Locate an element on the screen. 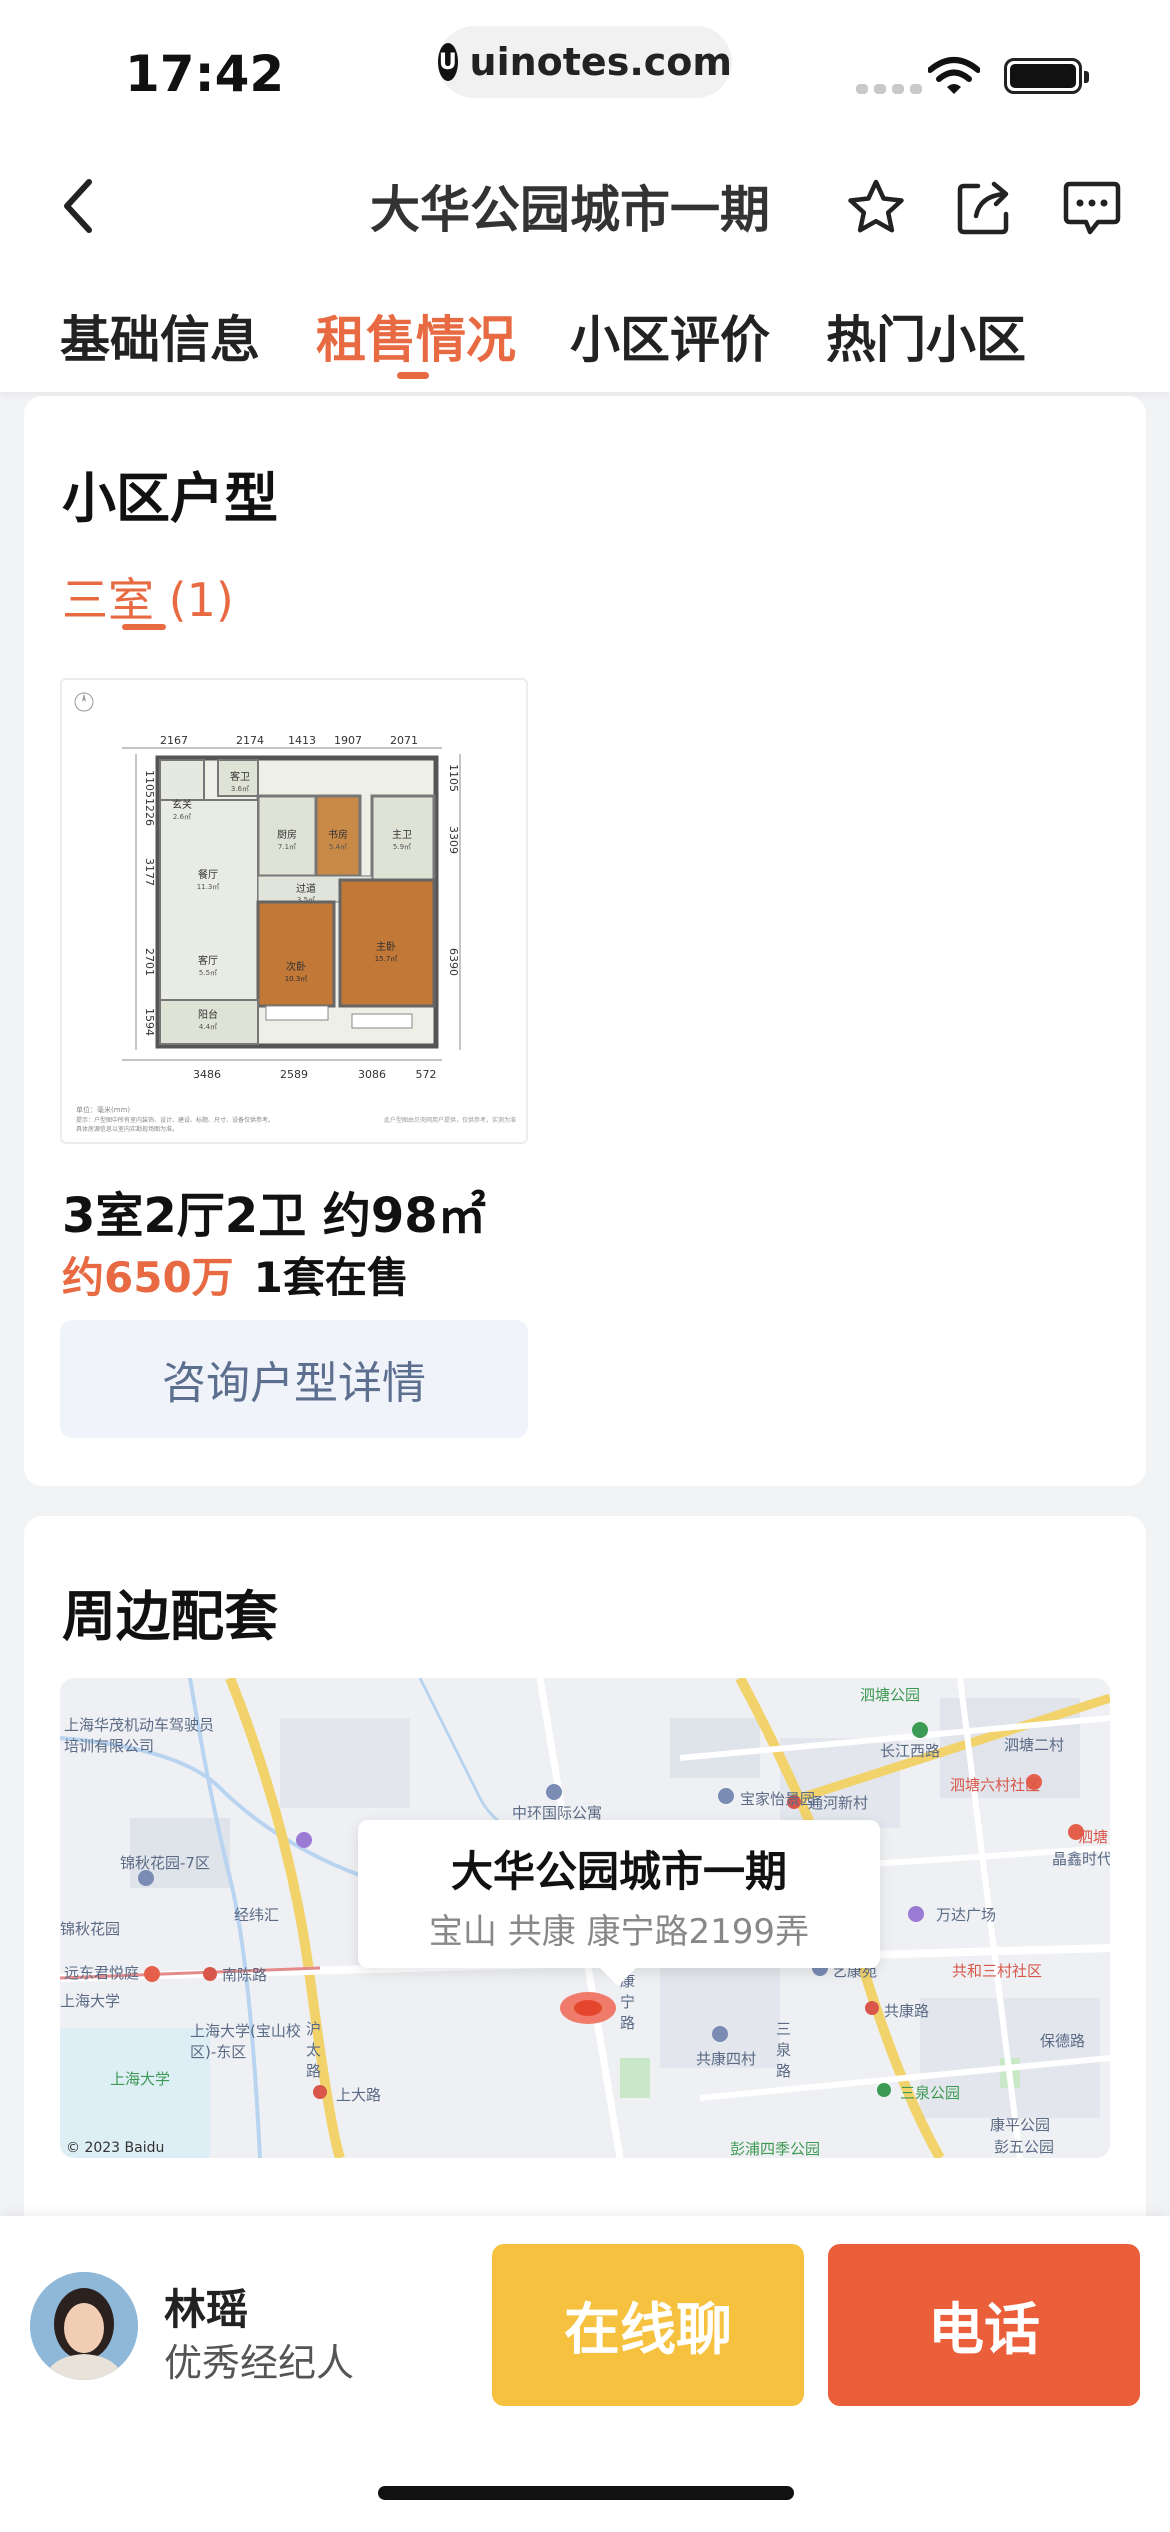 This screenshot has width=1170, height=2532. map-label-shangda-road: 上大路 is located at coordinates (359, 2095).